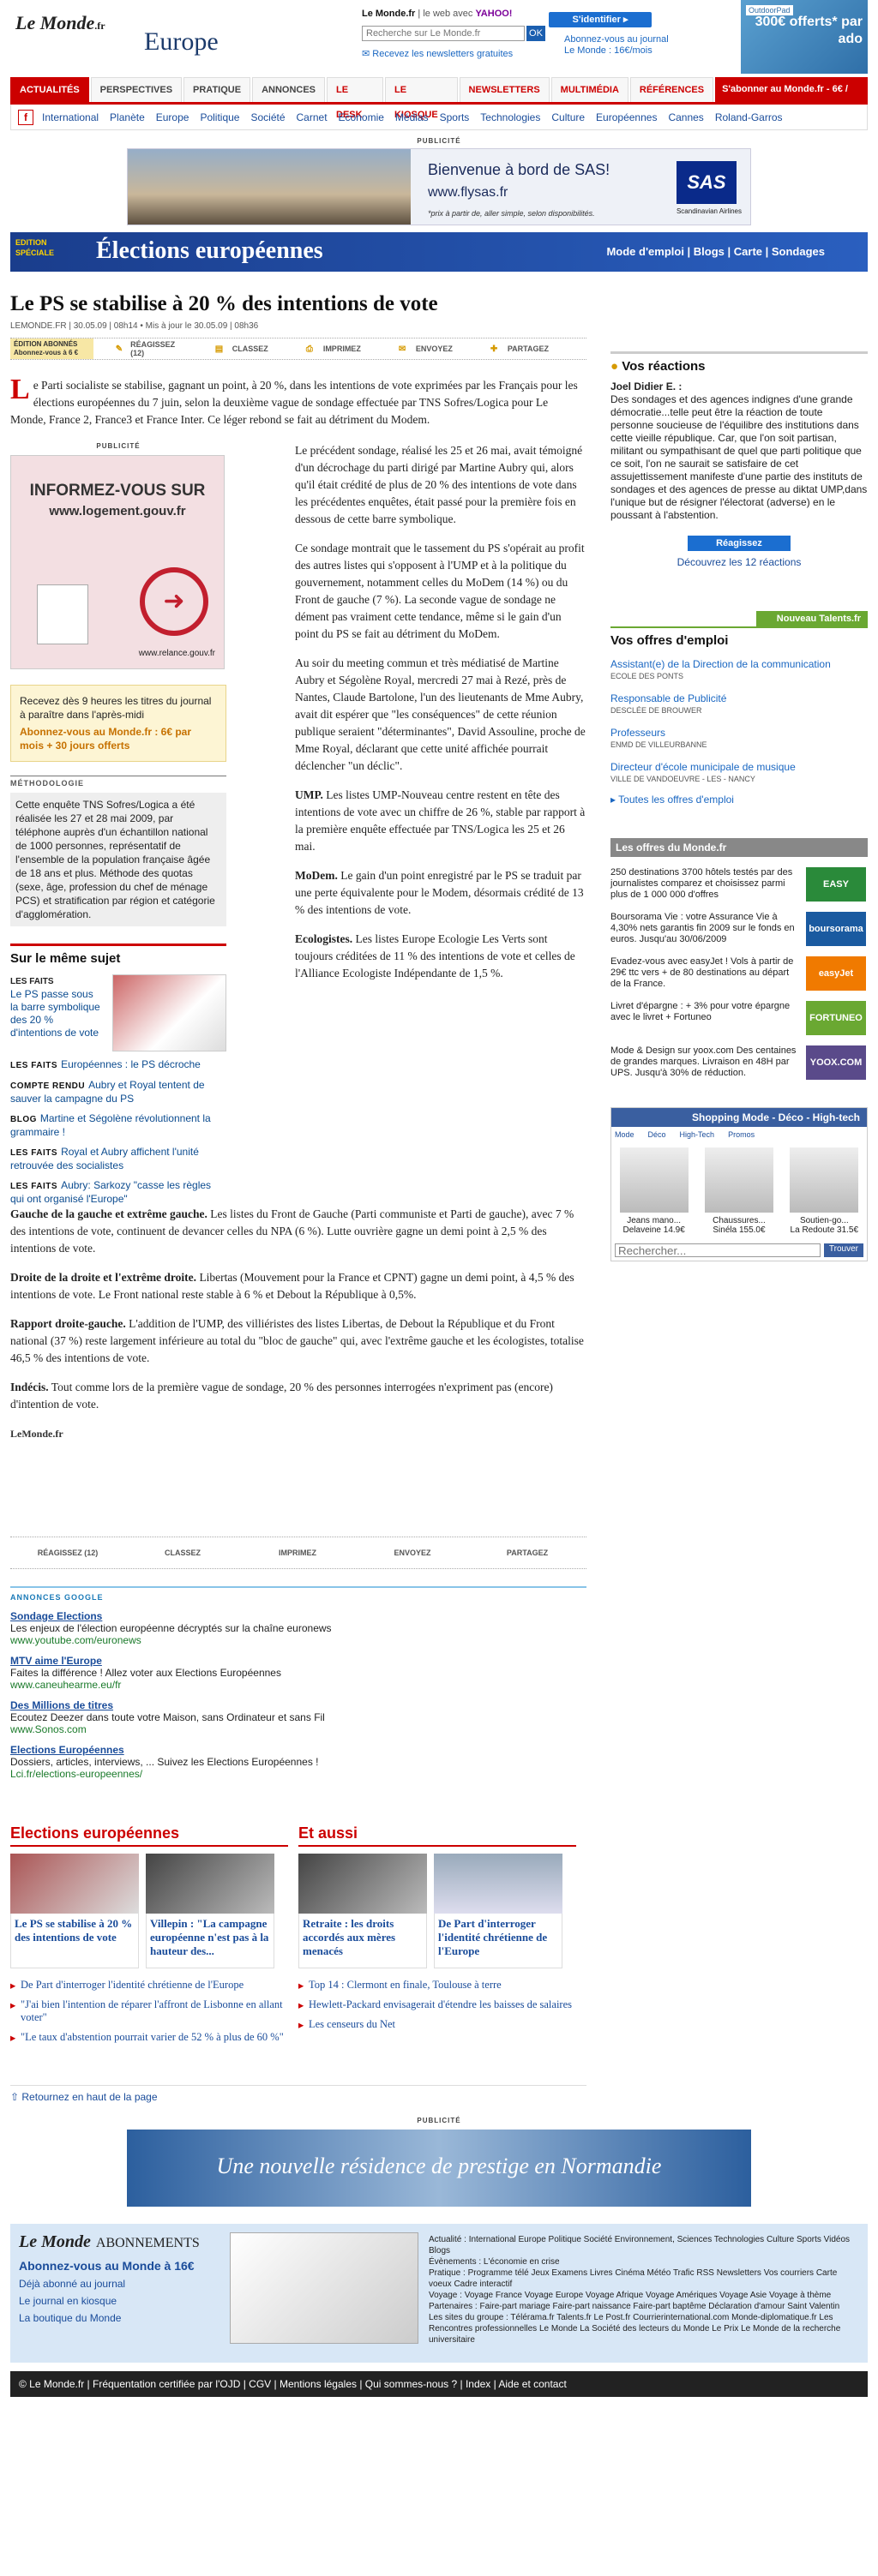 This screenshot has width=878, height=2576. What do you see at coordinates (824, 1191) in the screenshot?
I see `product-card: Soutien-go... La Redoute 31.5€` at bounding box center [824, 1191].